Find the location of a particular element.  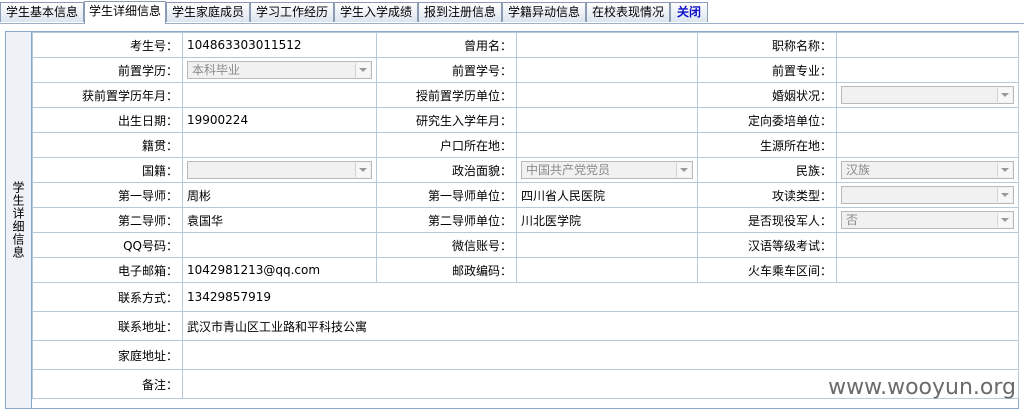

household-location-value is located at coordinates (607, 145).